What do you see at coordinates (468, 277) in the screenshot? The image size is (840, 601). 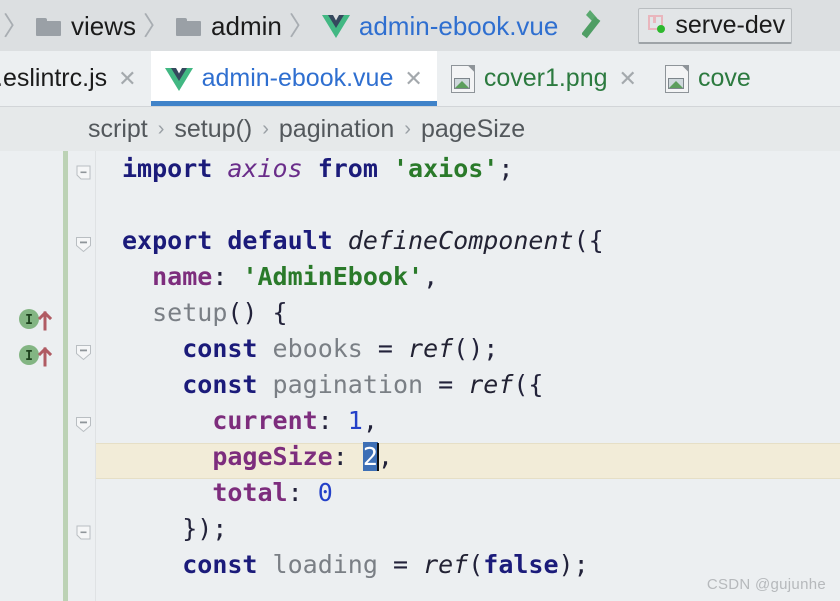 I see `code-line: name: 'AdminEbook',` at bounding box center [468, 277].